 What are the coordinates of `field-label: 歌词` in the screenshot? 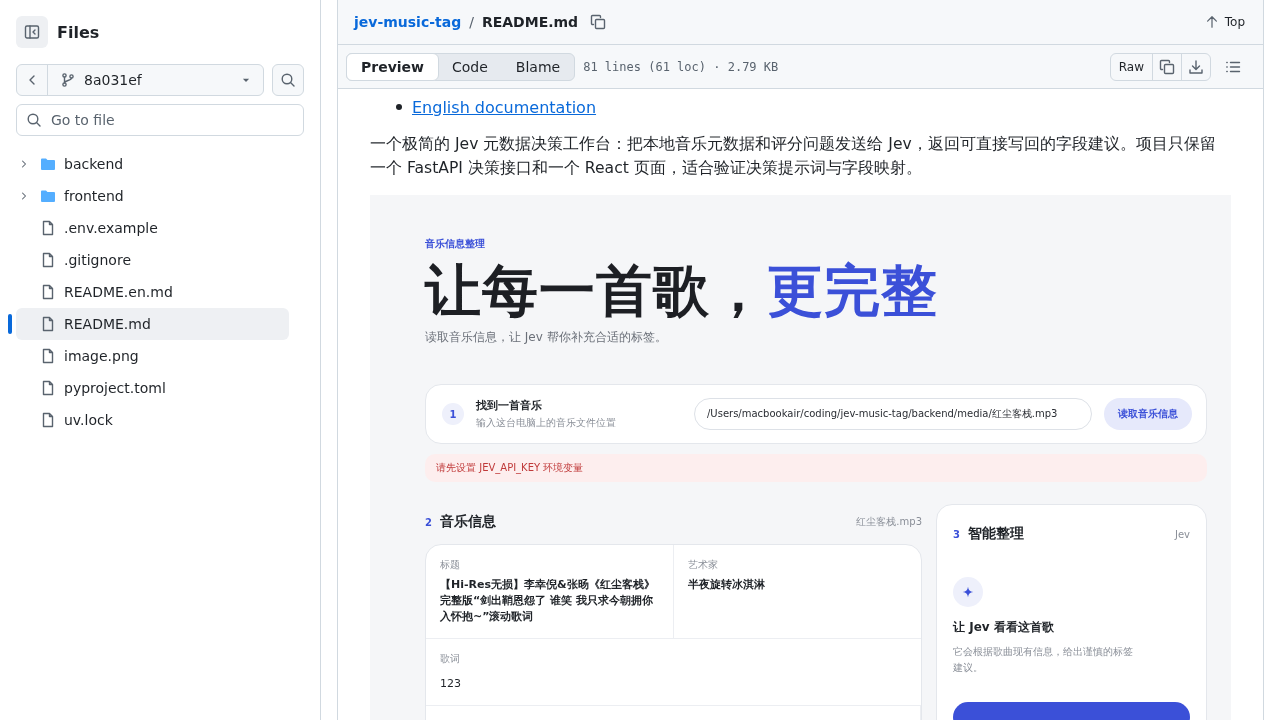 It's located at (450, 659).